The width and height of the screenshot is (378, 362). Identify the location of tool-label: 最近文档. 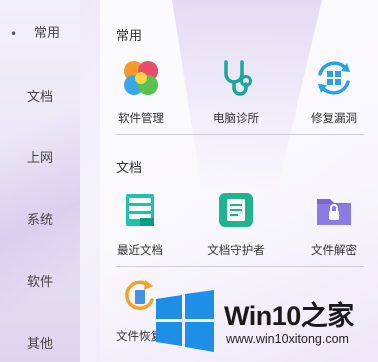
(140, 250).